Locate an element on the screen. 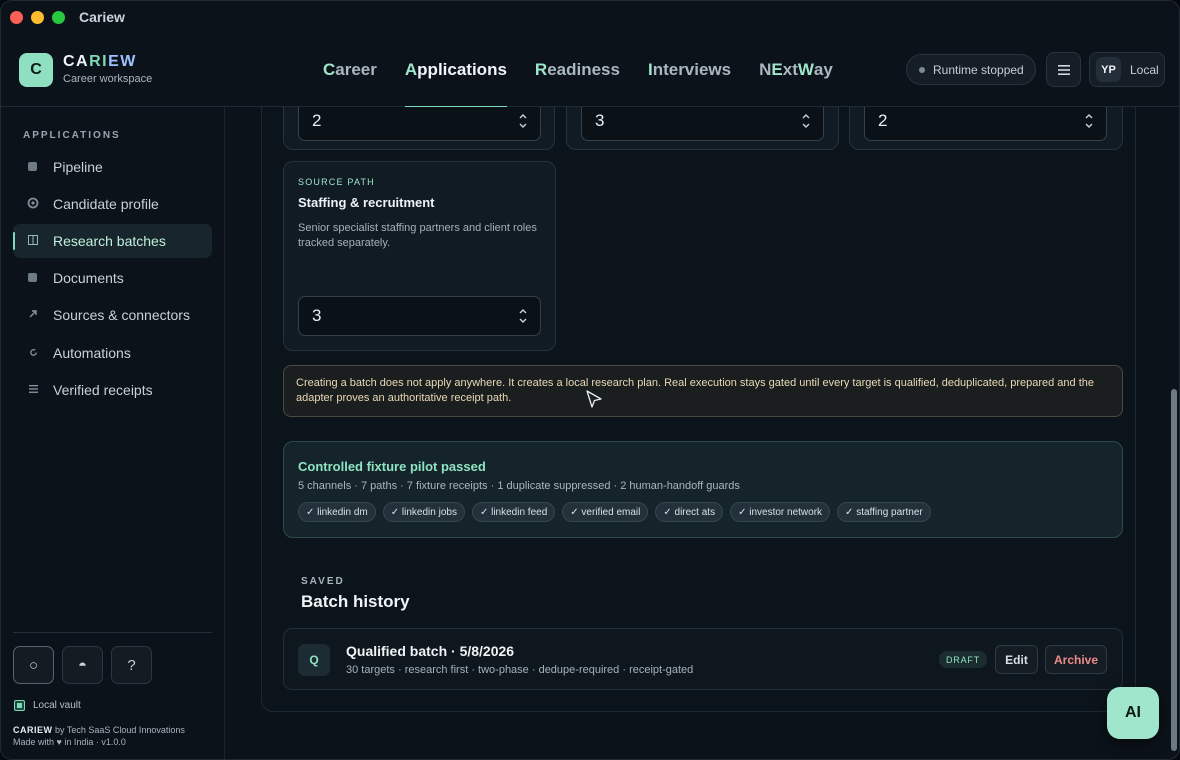  minimize-window-button is located at coordinates (37, 17).